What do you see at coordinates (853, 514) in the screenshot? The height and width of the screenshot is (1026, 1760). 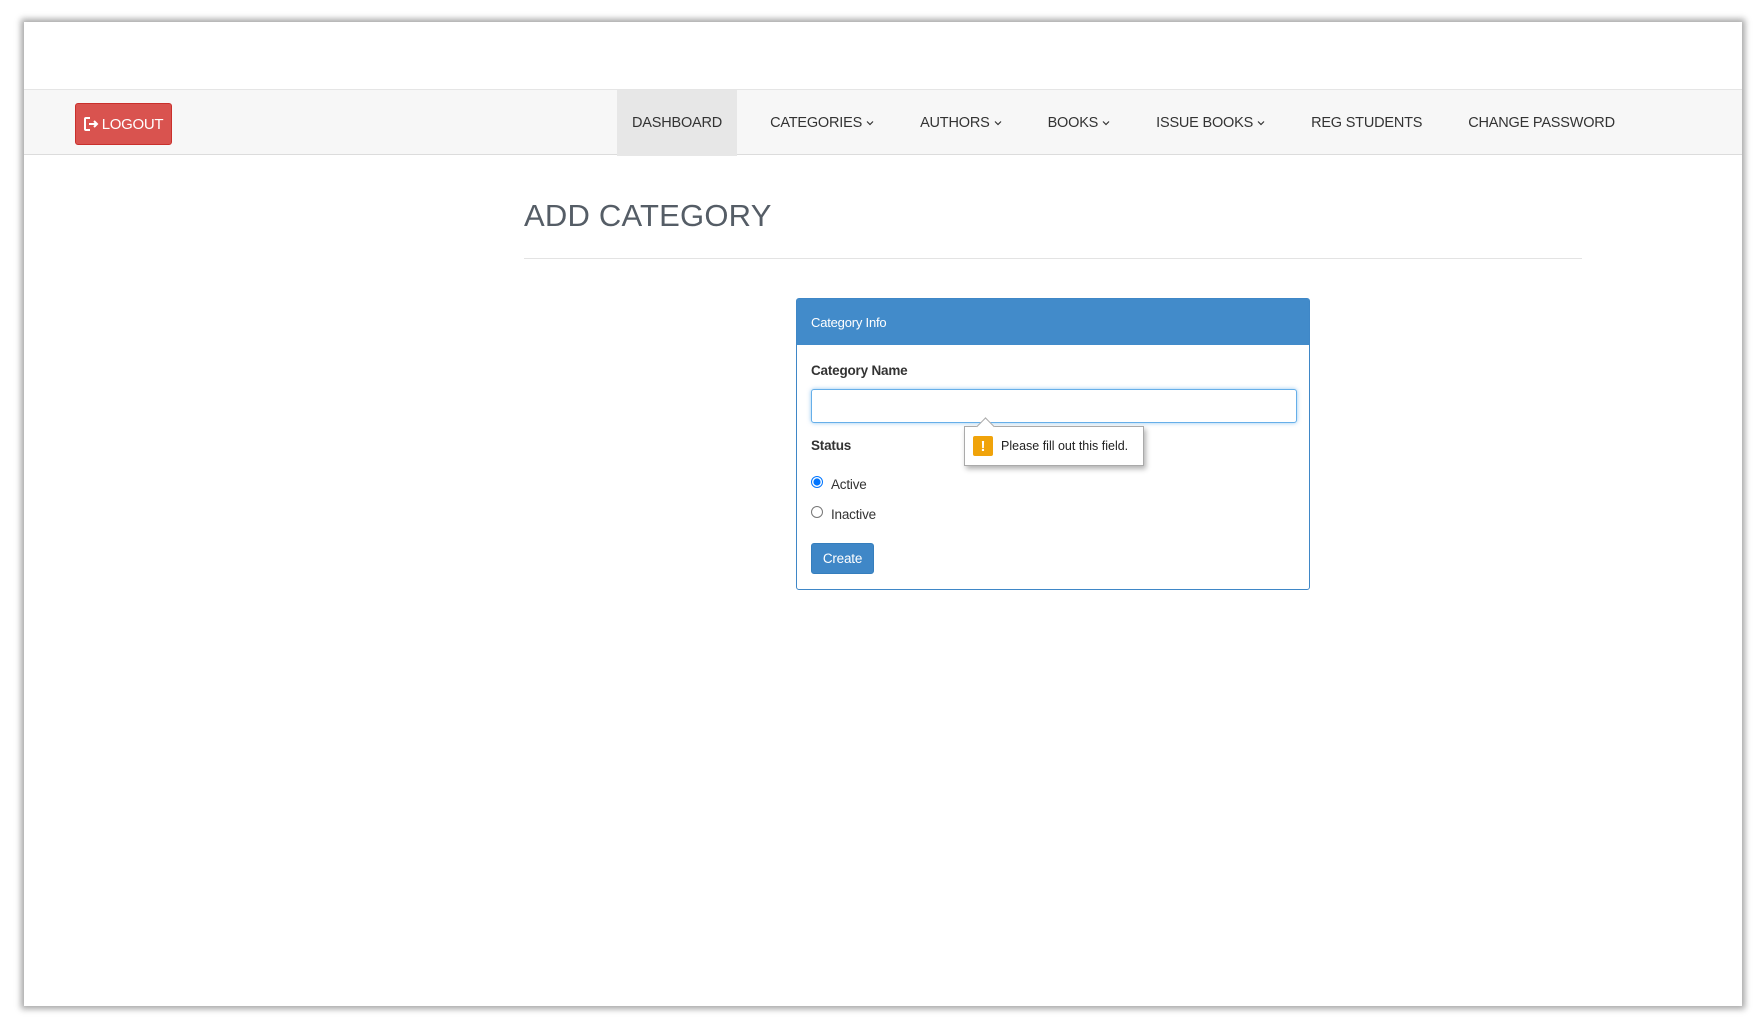 I see `inactive-radio-label: Inactive` at bounding box center [853, 514].